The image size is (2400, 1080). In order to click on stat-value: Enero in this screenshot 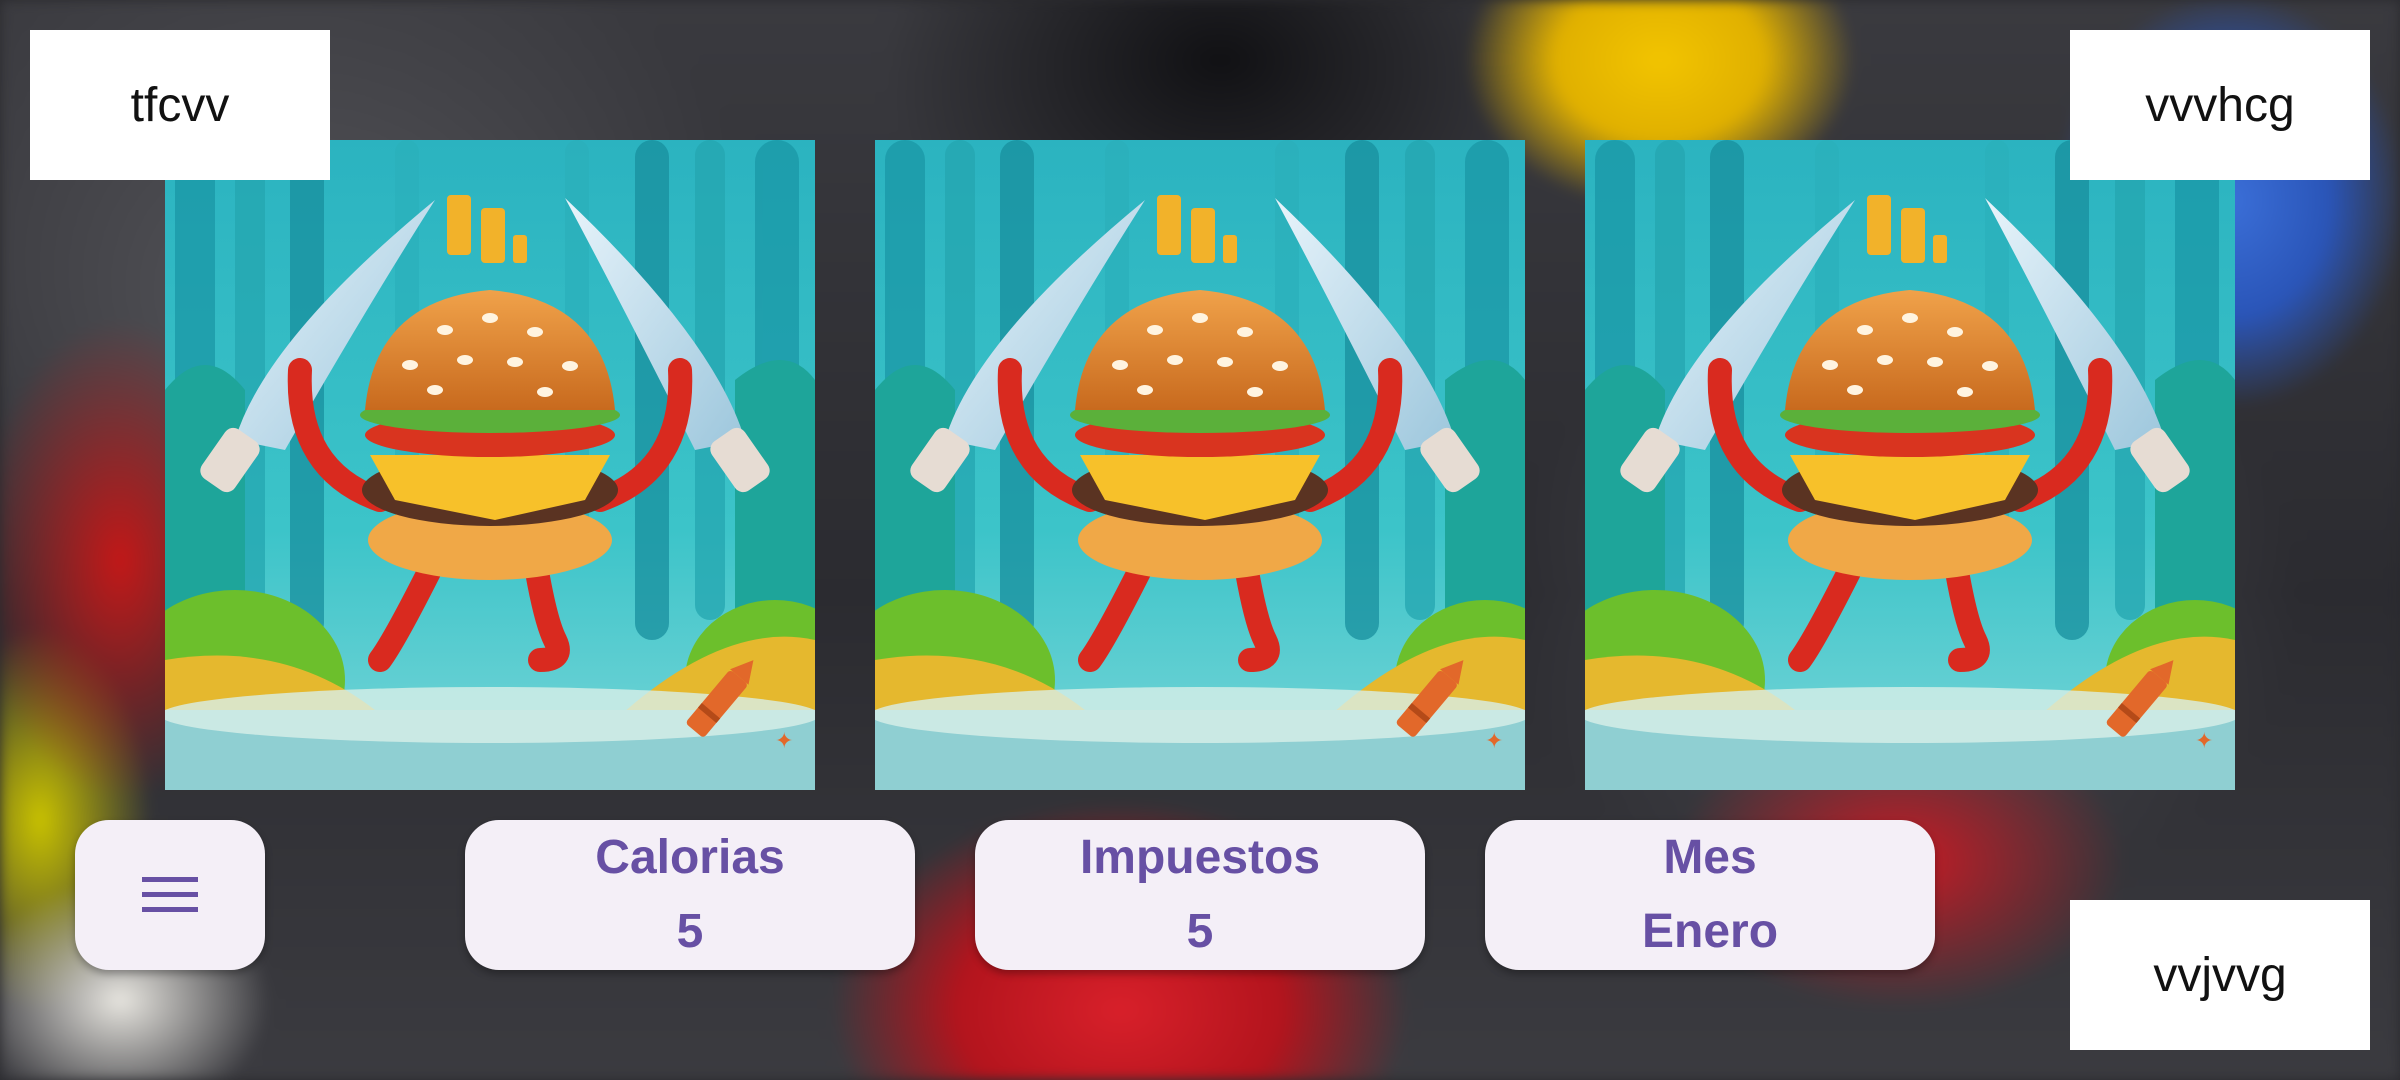, I will do `click(1710, 931)`.